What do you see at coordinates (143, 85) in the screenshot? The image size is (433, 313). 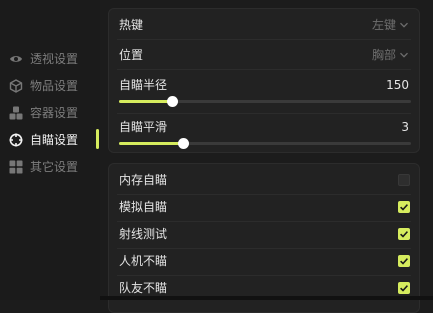 I see `aim-radius-label: 自瞄半径` at bounding box center [143, 85].